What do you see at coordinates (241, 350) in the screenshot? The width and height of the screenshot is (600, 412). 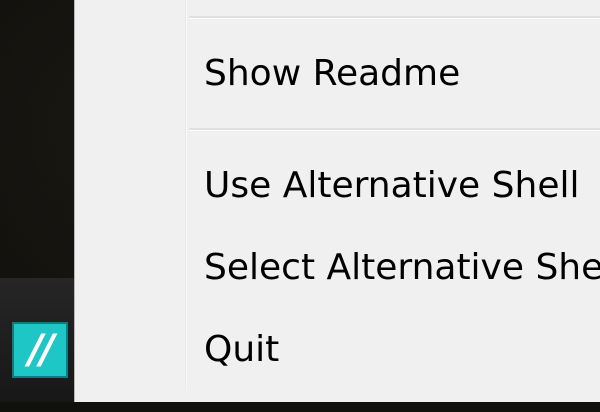 I see `menu-item-quit: Quit` at bounding box center [241, 350].